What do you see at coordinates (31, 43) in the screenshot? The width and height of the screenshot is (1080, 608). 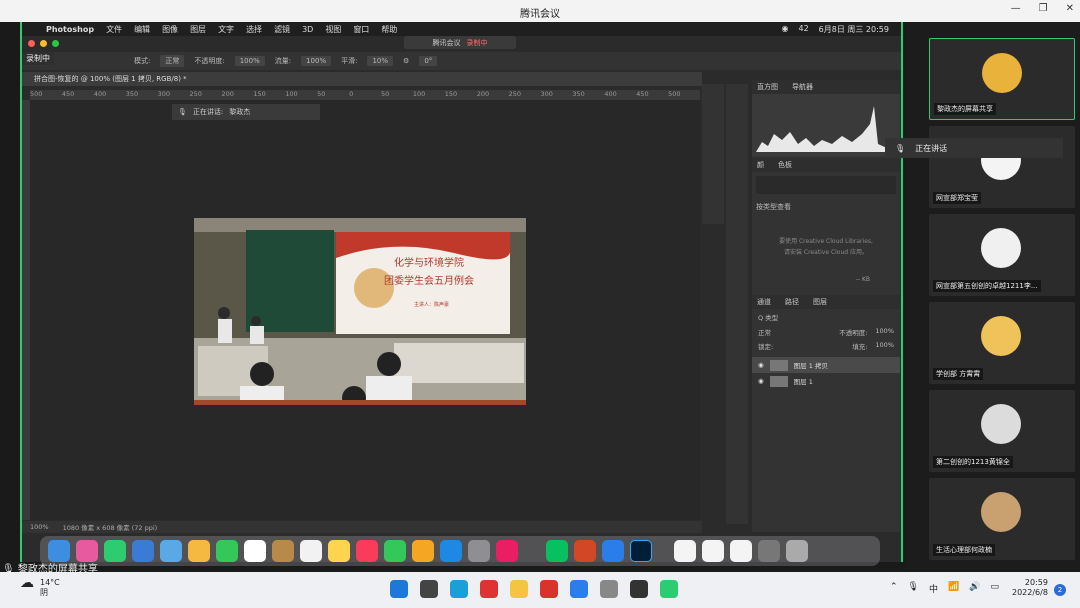 I see `close-dot-icon` at bounding box center [31, 43].